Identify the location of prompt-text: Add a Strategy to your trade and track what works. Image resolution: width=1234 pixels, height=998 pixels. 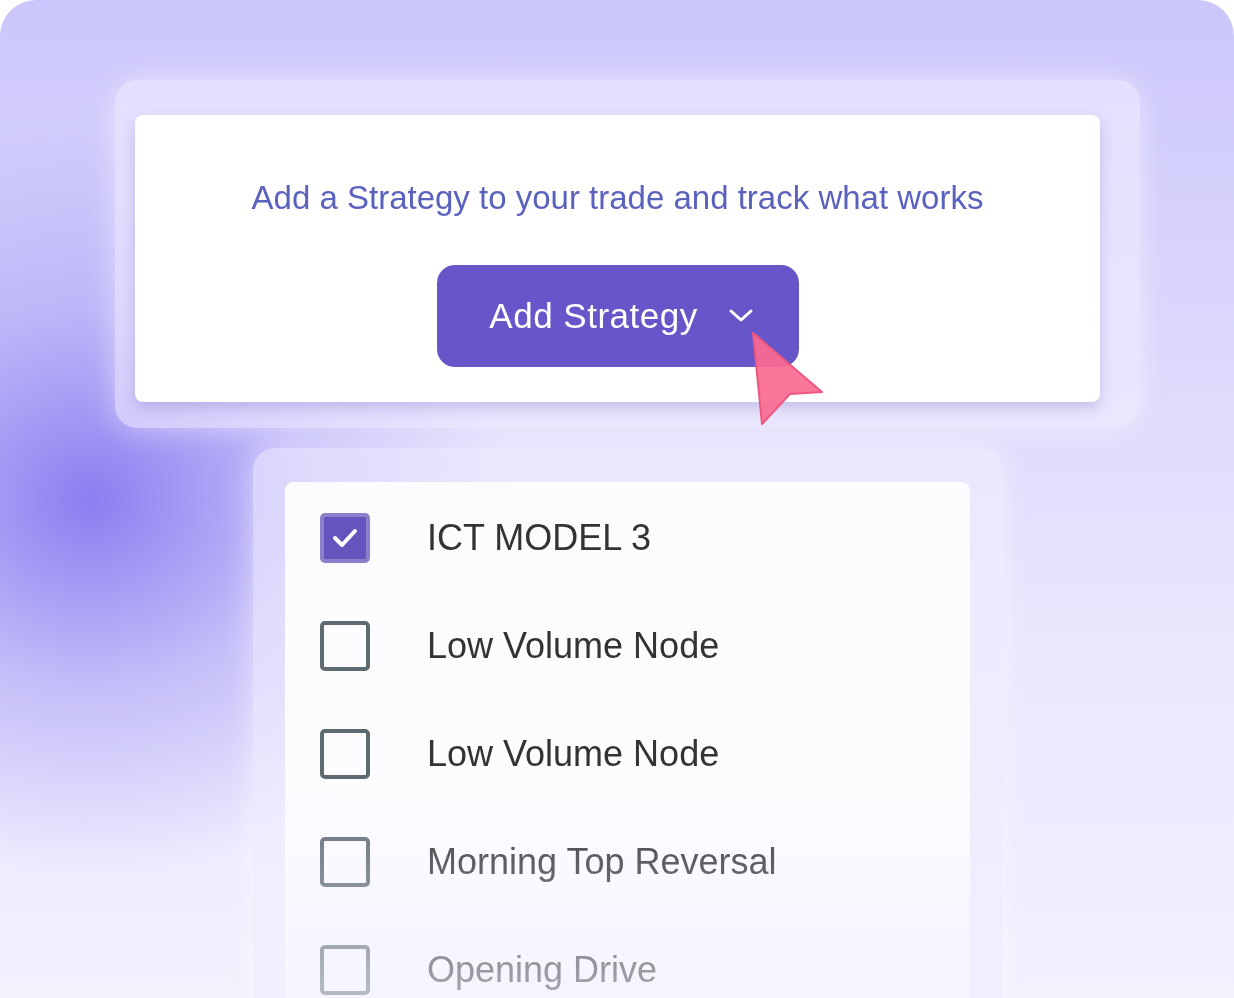
(617, 198).